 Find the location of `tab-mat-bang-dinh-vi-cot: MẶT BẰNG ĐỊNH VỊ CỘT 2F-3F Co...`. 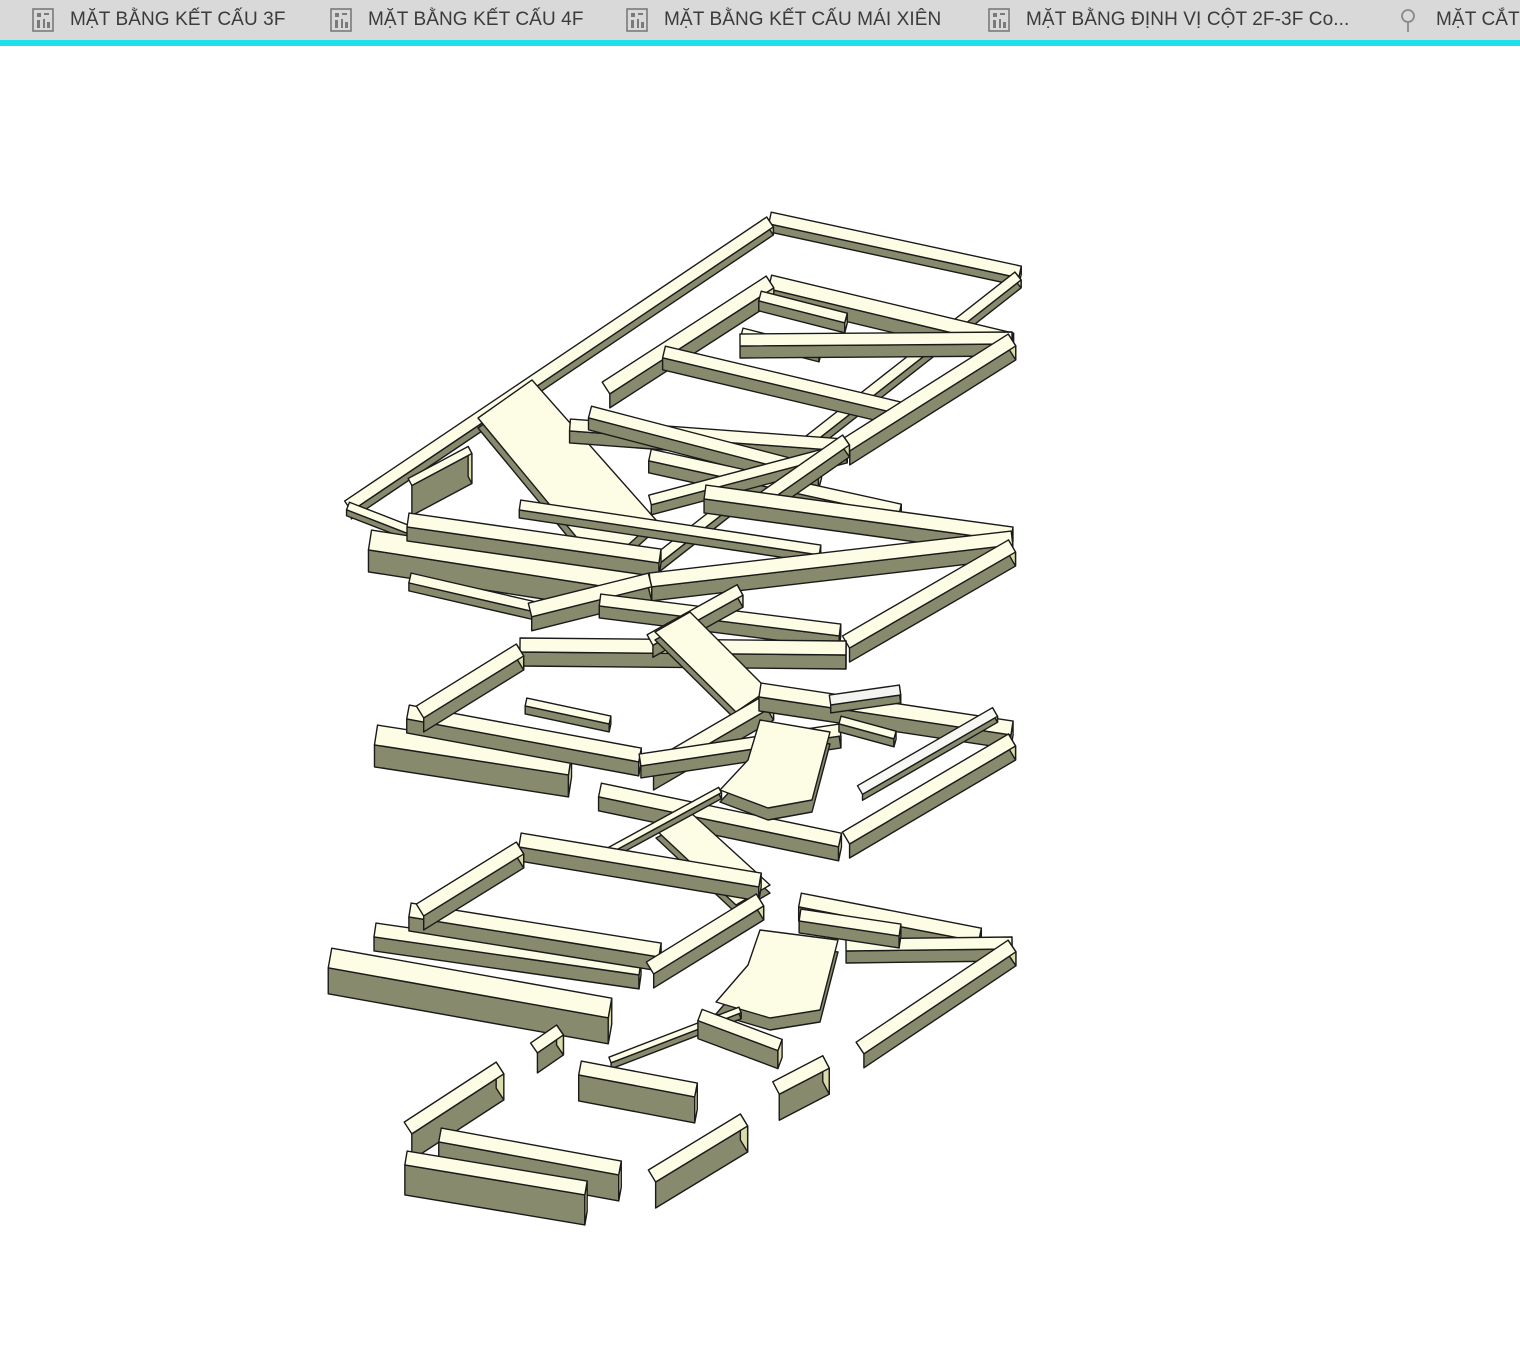

tab-mat-bang-dinh-vi-cot: MẶT BẰNG ĐỊNH VỊ CỘT 2F-3F Co... is located at coordinates (1167, 20).